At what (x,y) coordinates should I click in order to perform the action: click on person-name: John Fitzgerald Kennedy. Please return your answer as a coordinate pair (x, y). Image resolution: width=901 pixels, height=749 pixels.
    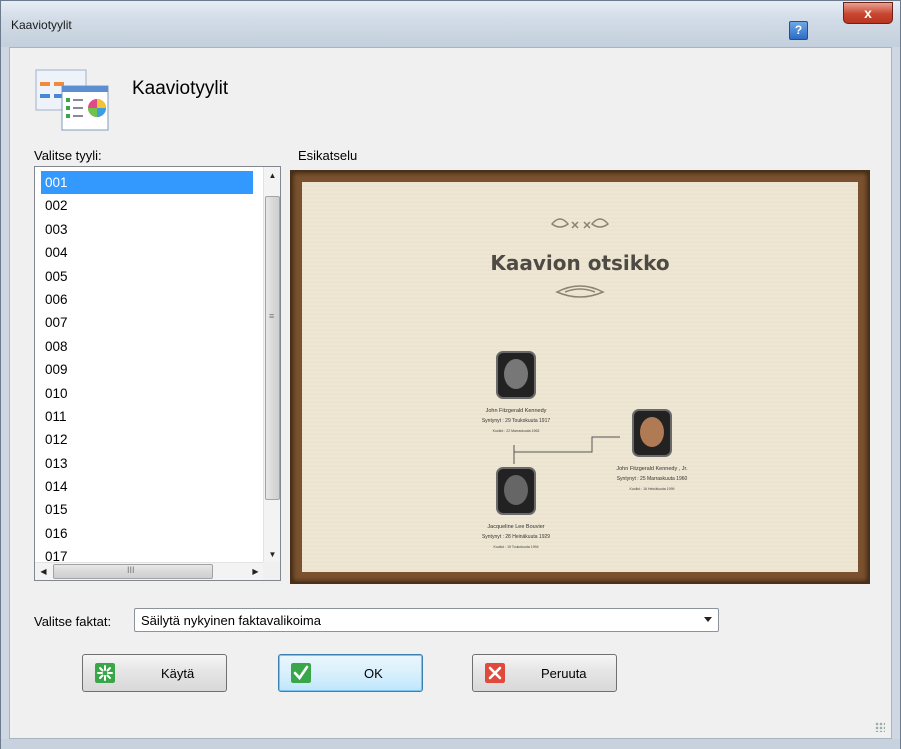
    Looking at the image, I should click on (516, 411).